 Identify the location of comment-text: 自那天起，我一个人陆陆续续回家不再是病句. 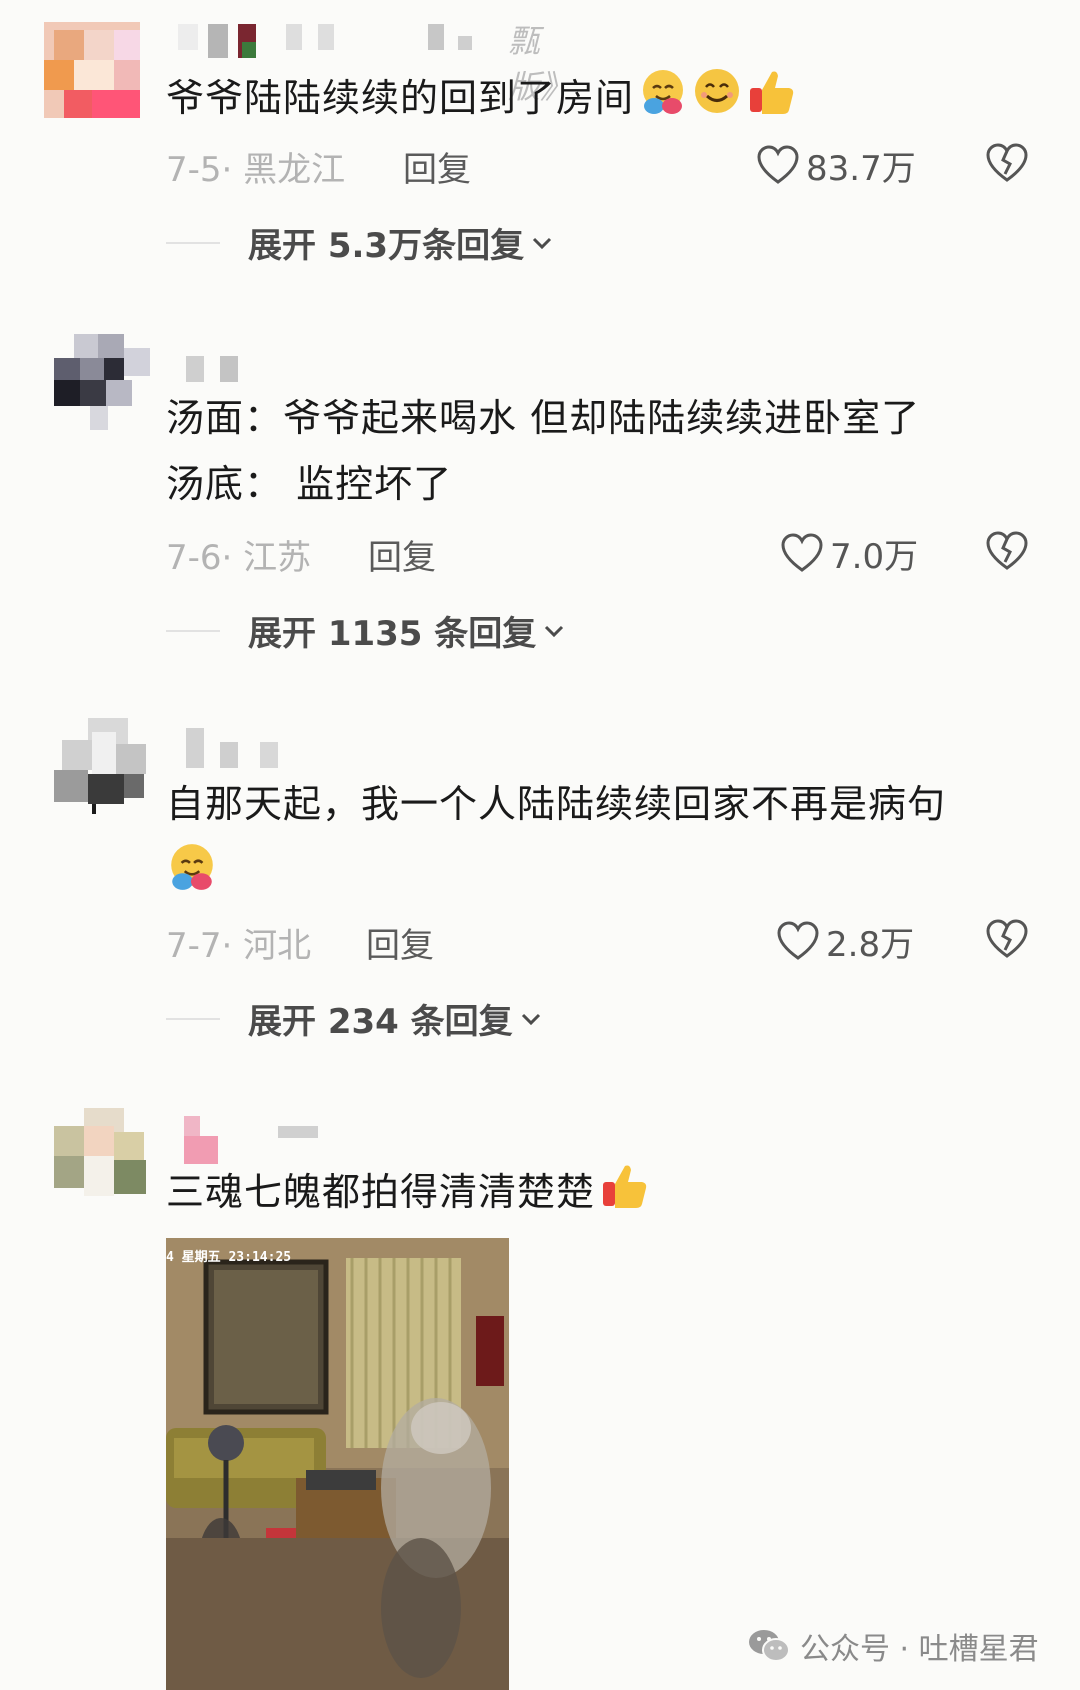
(556, 804).